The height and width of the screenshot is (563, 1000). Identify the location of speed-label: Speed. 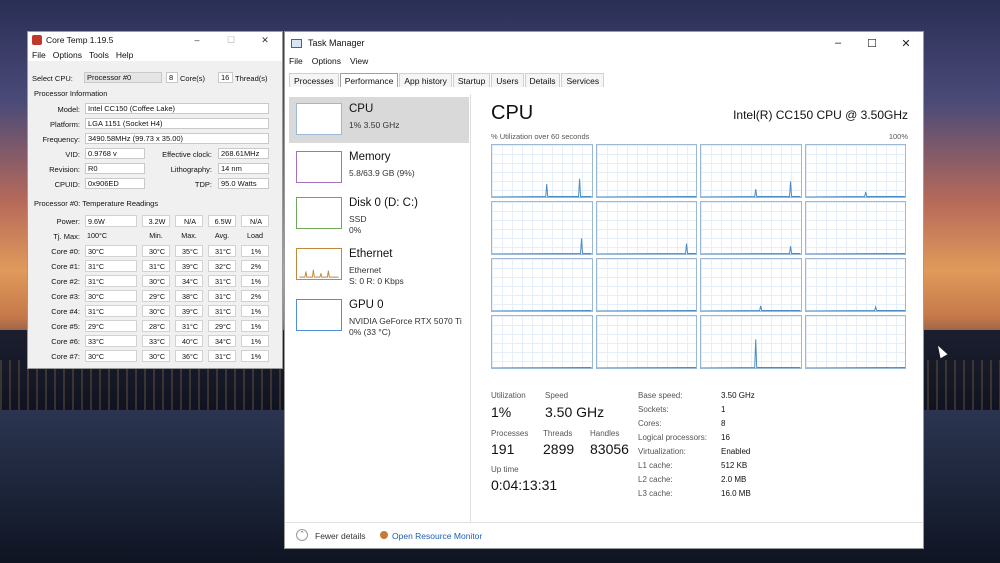
(557, 395).